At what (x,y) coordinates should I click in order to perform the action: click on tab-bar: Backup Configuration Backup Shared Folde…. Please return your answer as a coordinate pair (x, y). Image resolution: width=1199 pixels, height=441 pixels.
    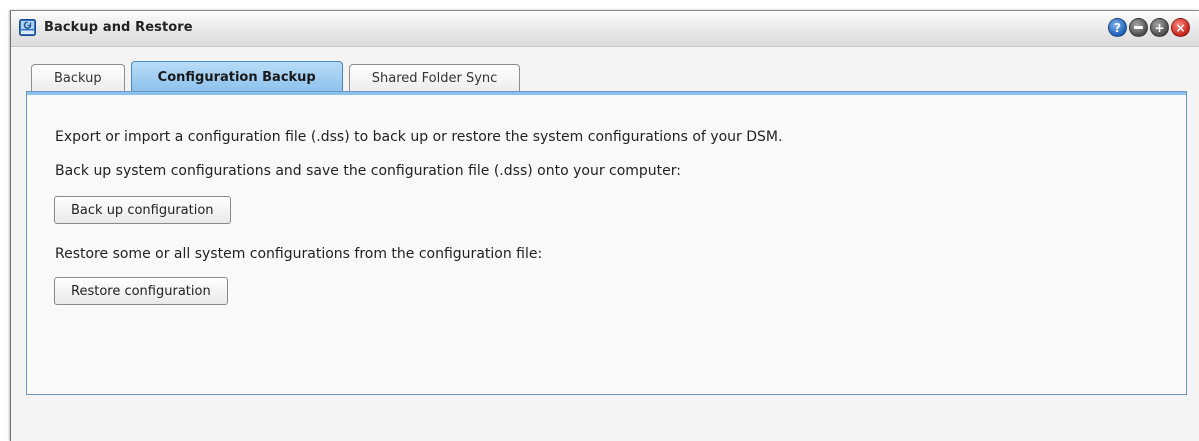
    Looking at the image, I should click on (278, 76).